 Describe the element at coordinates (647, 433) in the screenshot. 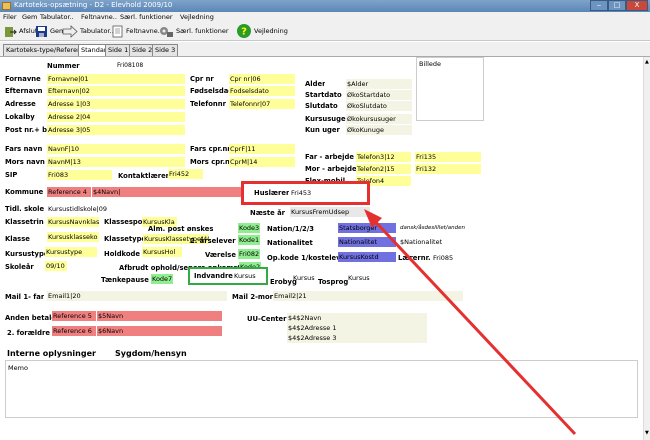

I see `scroll-down-icon: ▼` at that location.